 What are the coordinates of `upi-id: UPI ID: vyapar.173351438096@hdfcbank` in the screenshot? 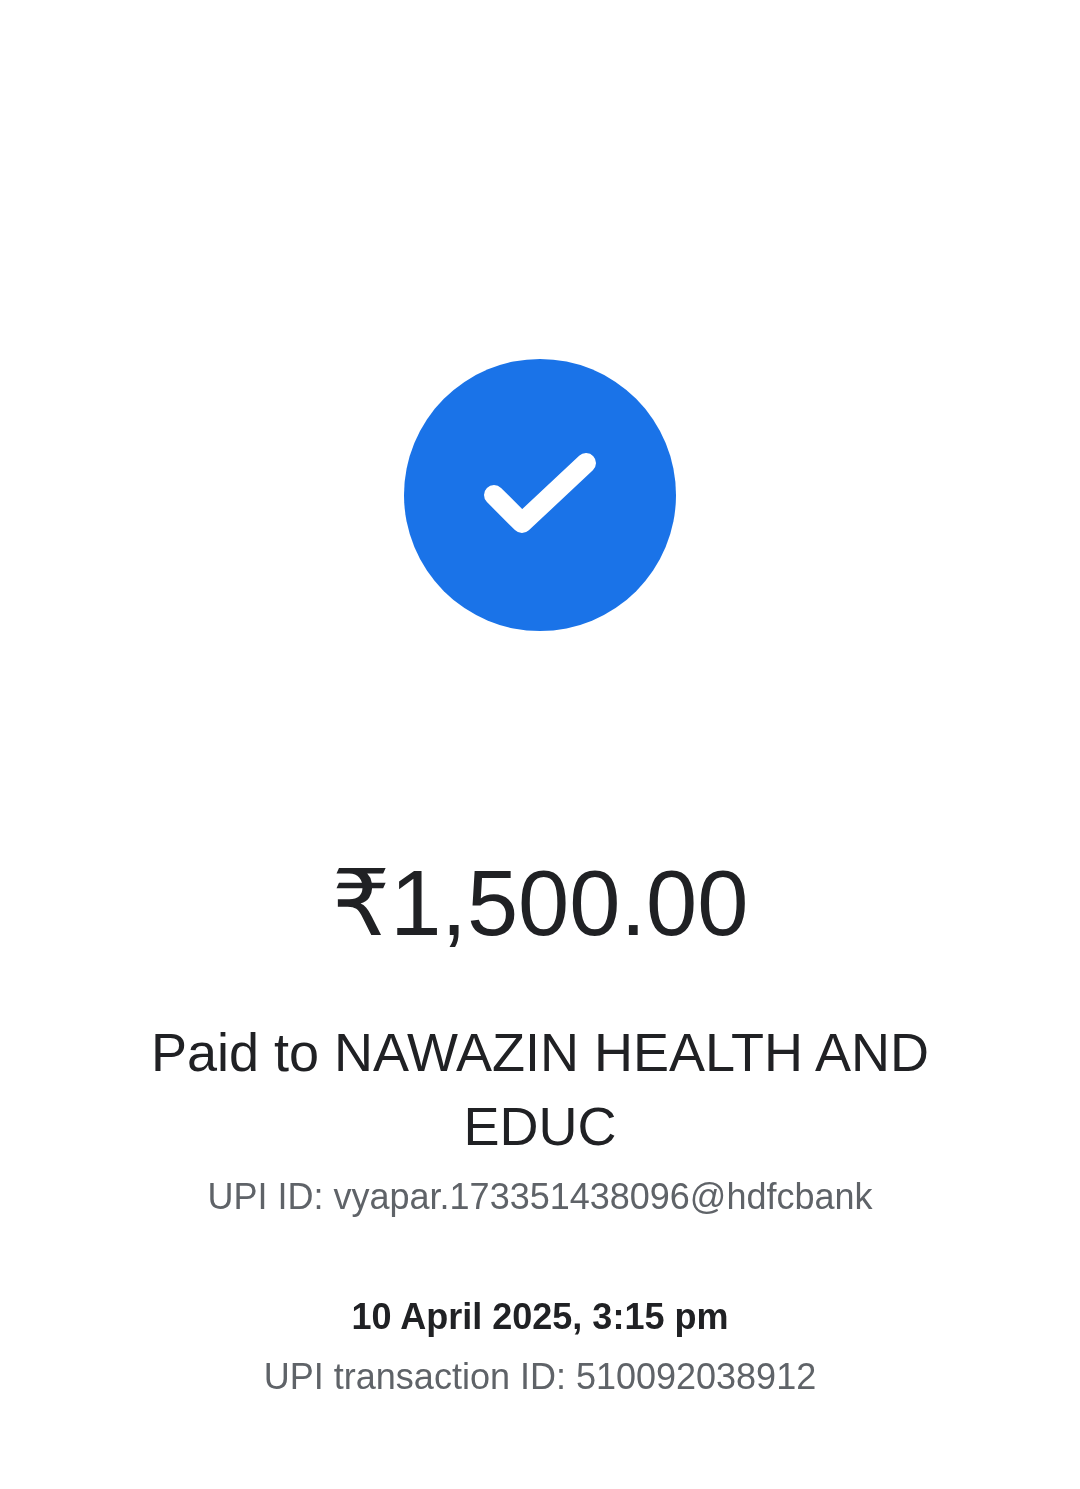 It's located at (540, 1197).